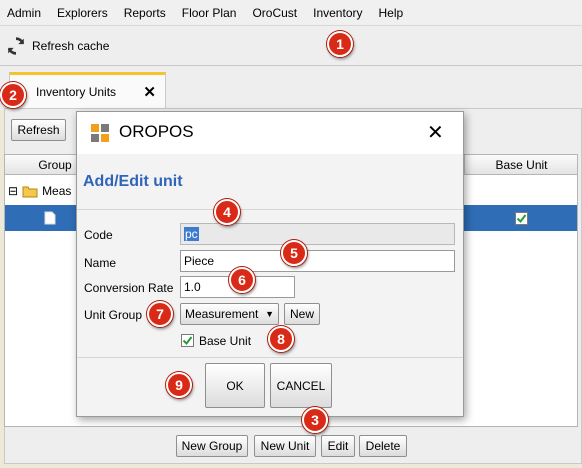  Describe the element at coordinates (129, 288) in the screenshot. I see `conversion-rate-label: Conversion Rate` at that location.